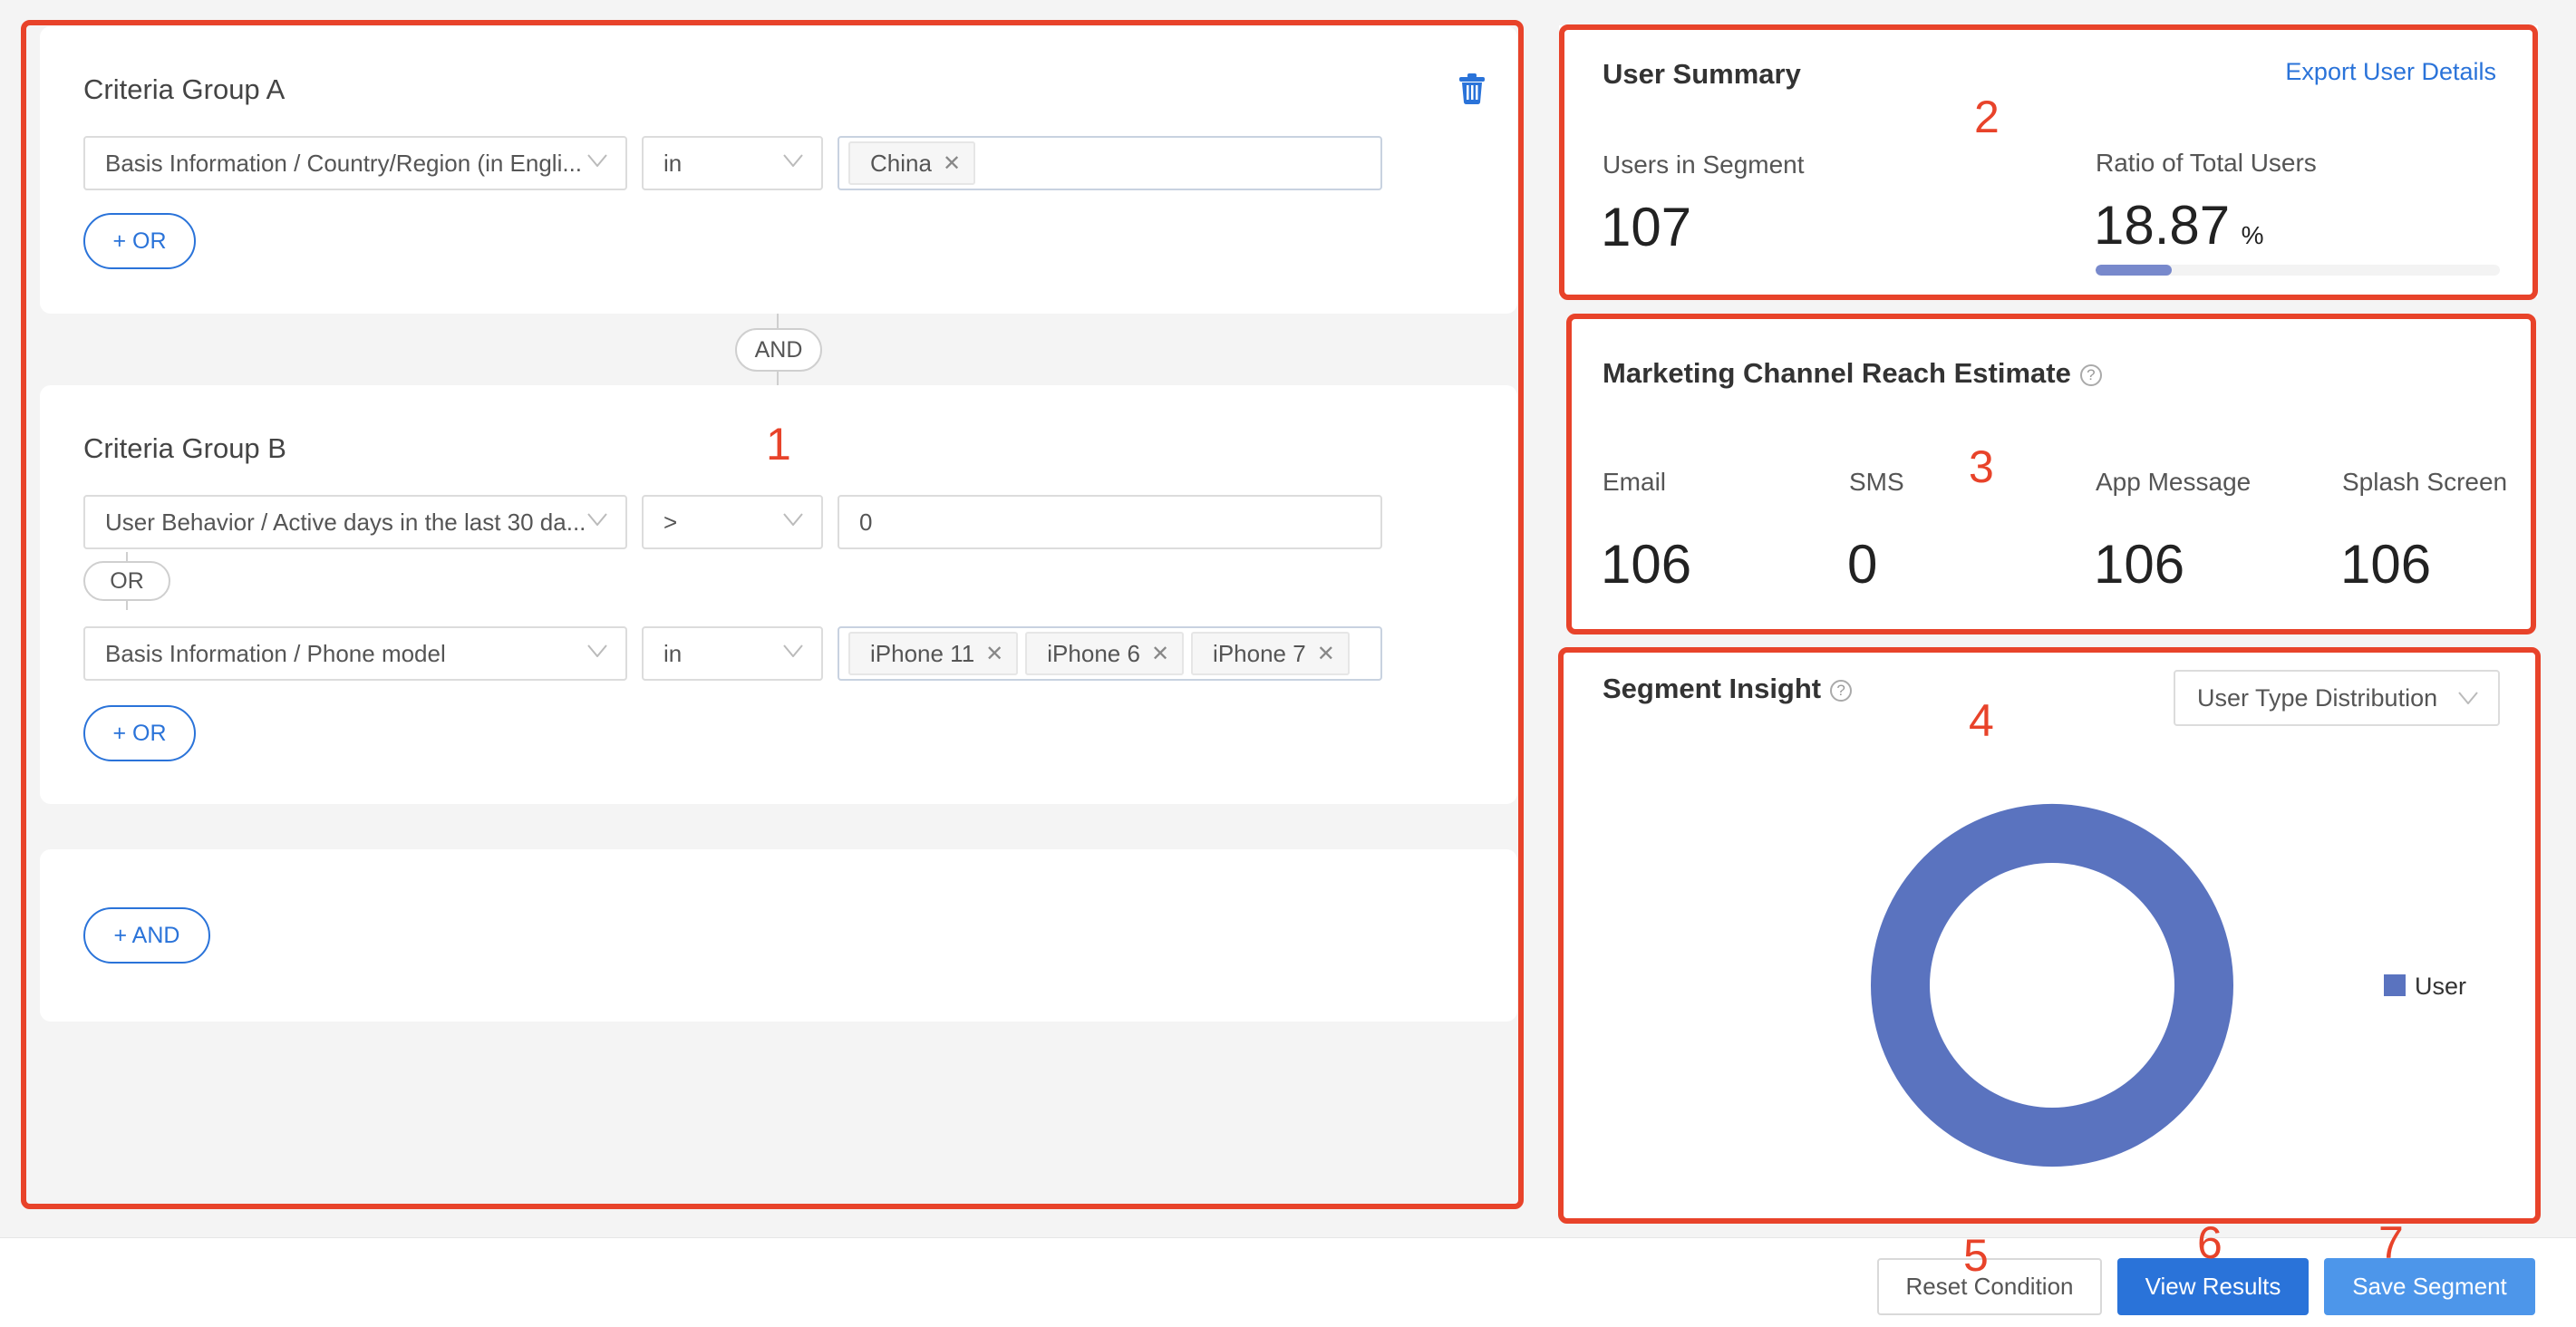 This screenshot has width=2576, height=1327. I want to click on channel-value-splash-screen: 106, so click(2386, 564).